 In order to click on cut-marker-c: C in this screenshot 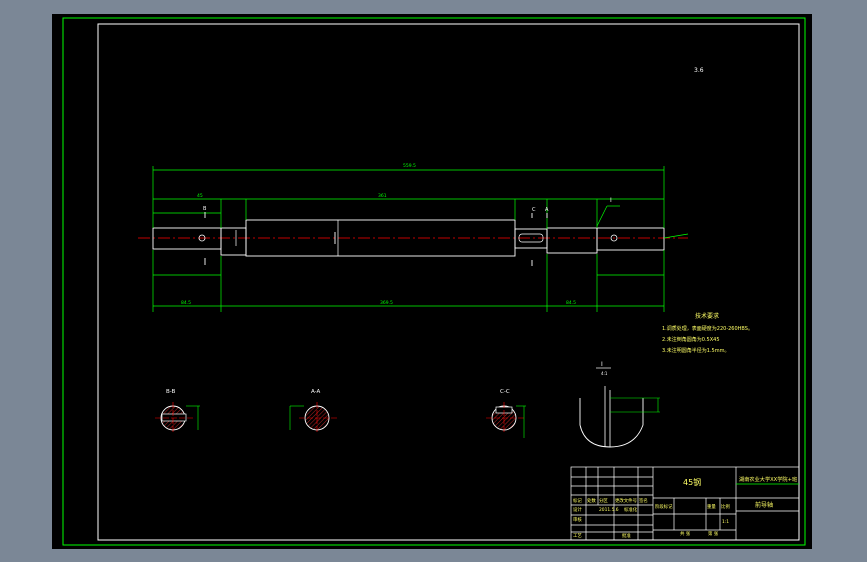, I will do `click(534, 210)`.